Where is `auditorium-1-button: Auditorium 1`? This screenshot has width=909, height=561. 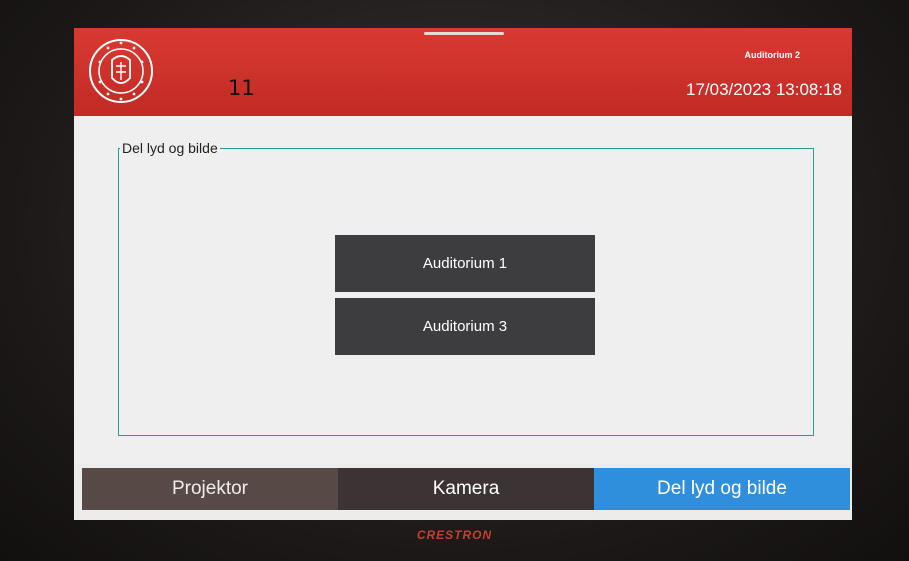
auditorium-1-button: Auditorium 1 is located at coordinates (465, 263).